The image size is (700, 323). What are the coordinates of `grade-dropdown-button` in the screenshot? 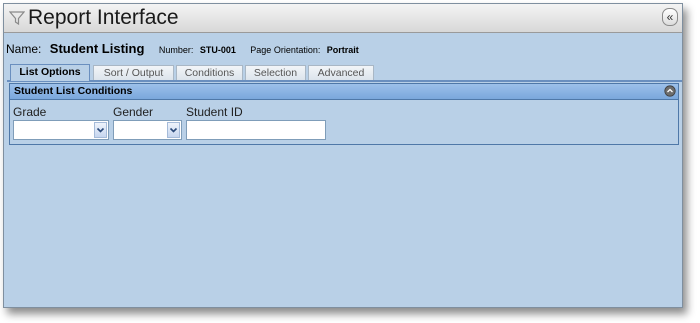 It's located at (100, 130).